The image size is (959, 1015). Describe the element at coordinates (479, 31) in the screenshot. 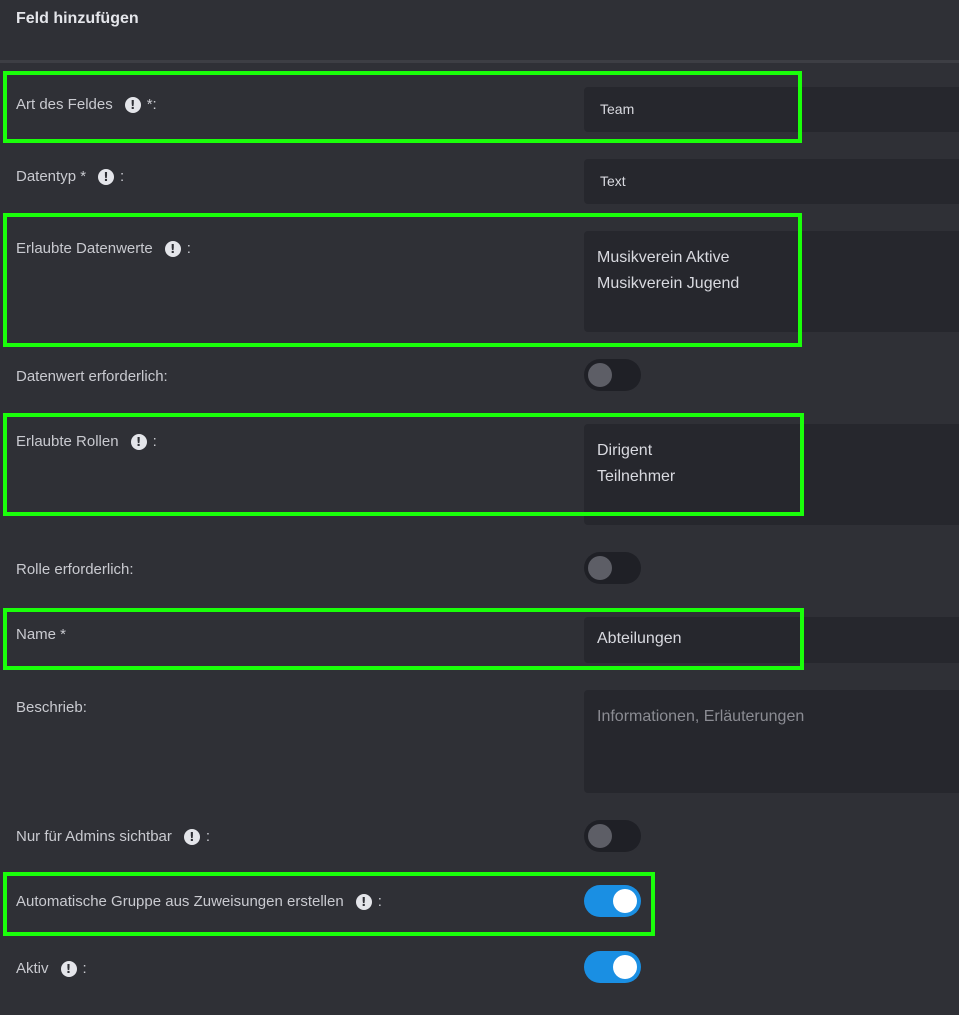

I see `dialog-header: Feld hinzufügen` at that location.